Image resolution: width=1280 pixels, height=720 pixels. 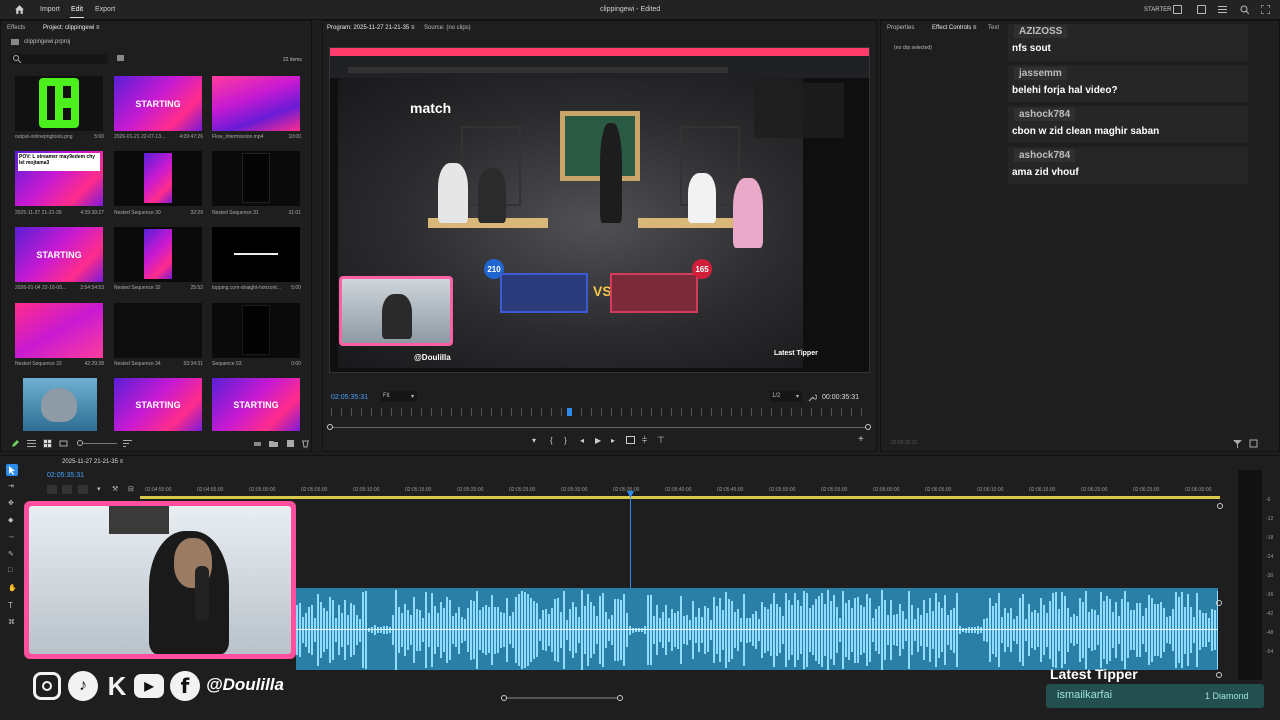 I want to click on audio-waveform, so click(x=757, y=630).